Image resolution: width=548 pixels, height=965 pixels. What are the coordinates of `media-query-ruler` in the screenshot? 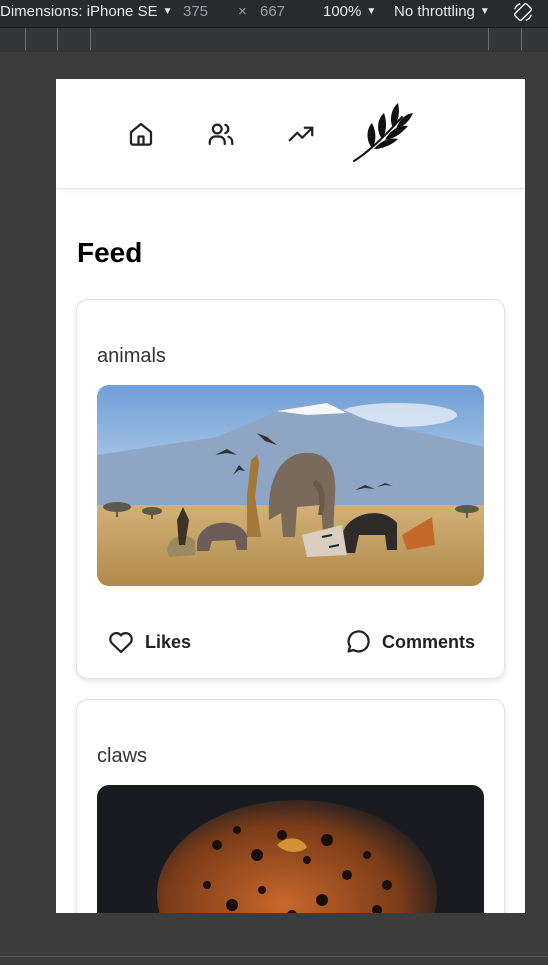 It's located at (274, 40).